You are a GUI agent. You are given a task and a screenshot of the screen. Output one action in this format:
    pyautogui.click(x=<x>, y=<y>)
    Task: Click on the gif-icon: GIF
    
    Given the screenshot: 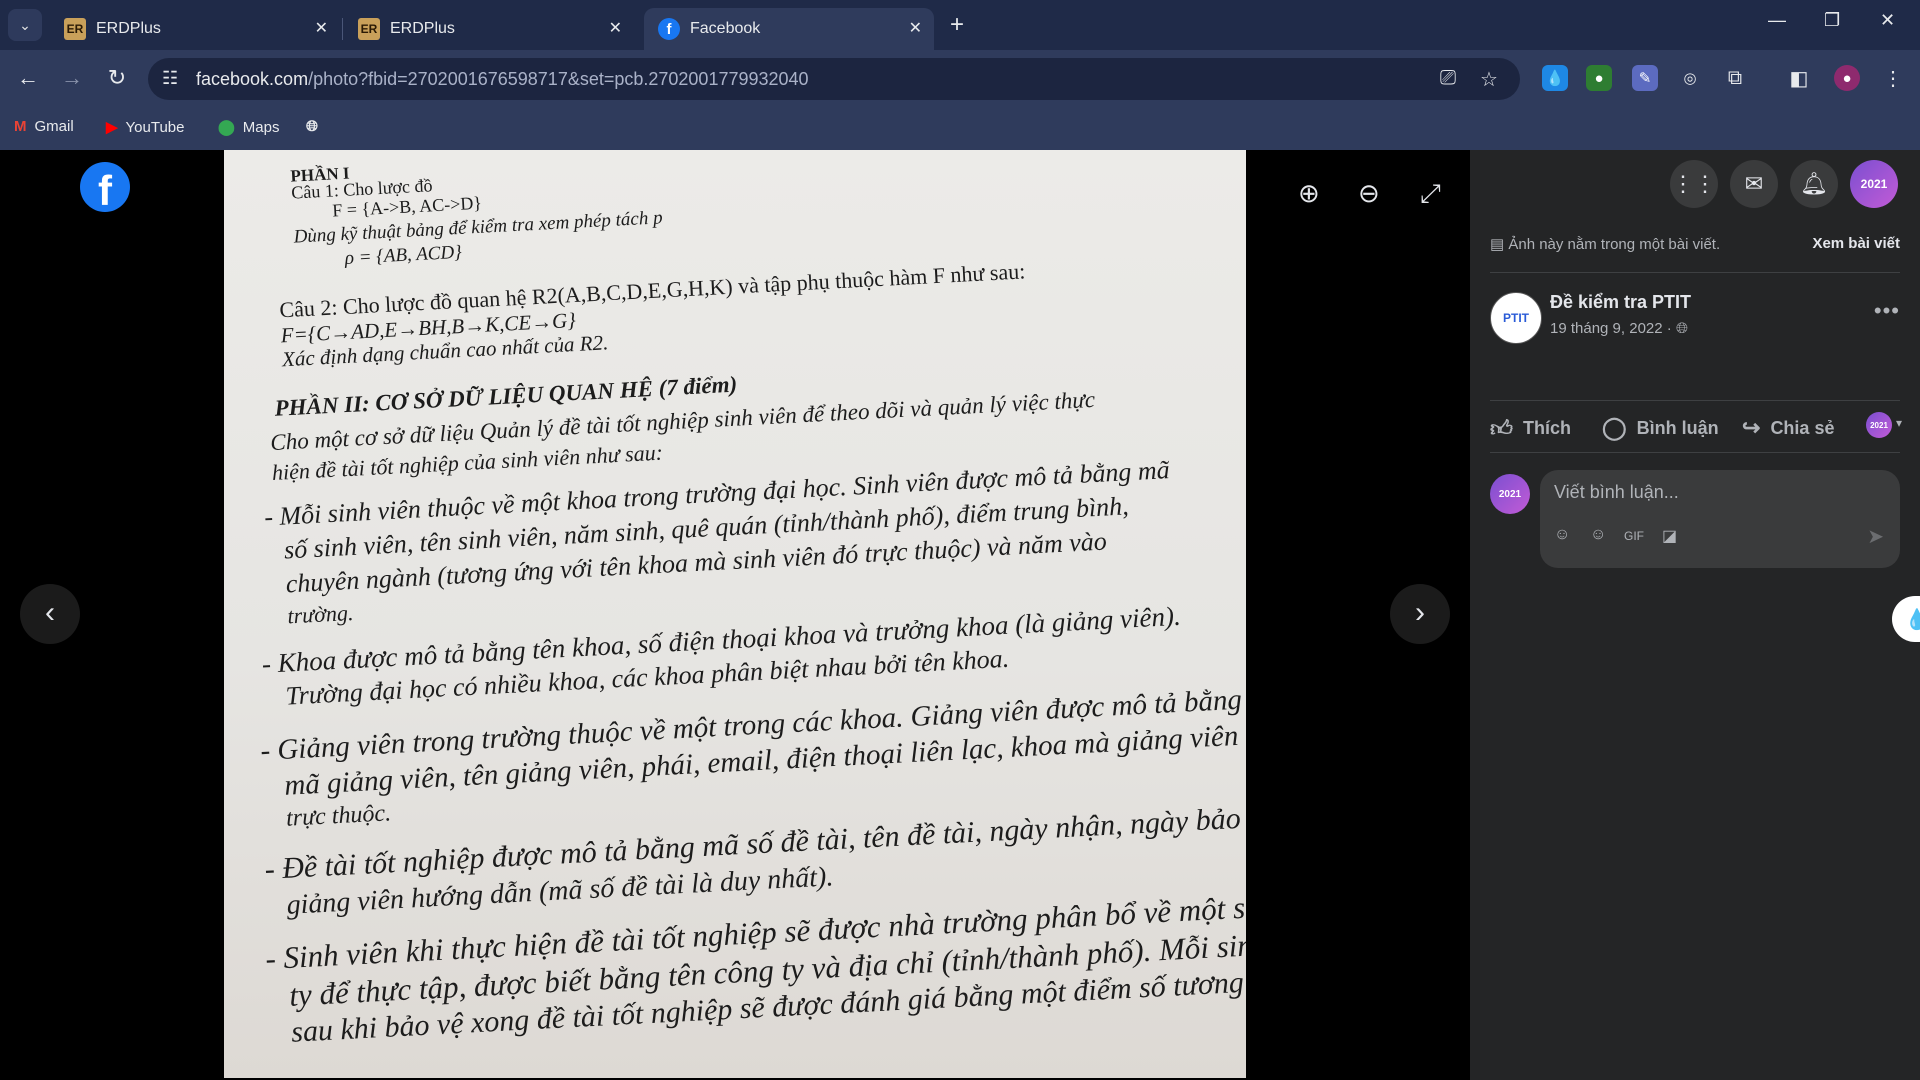 What is the action you would take?
    pyautogui.click(x=1634, y=536)
    